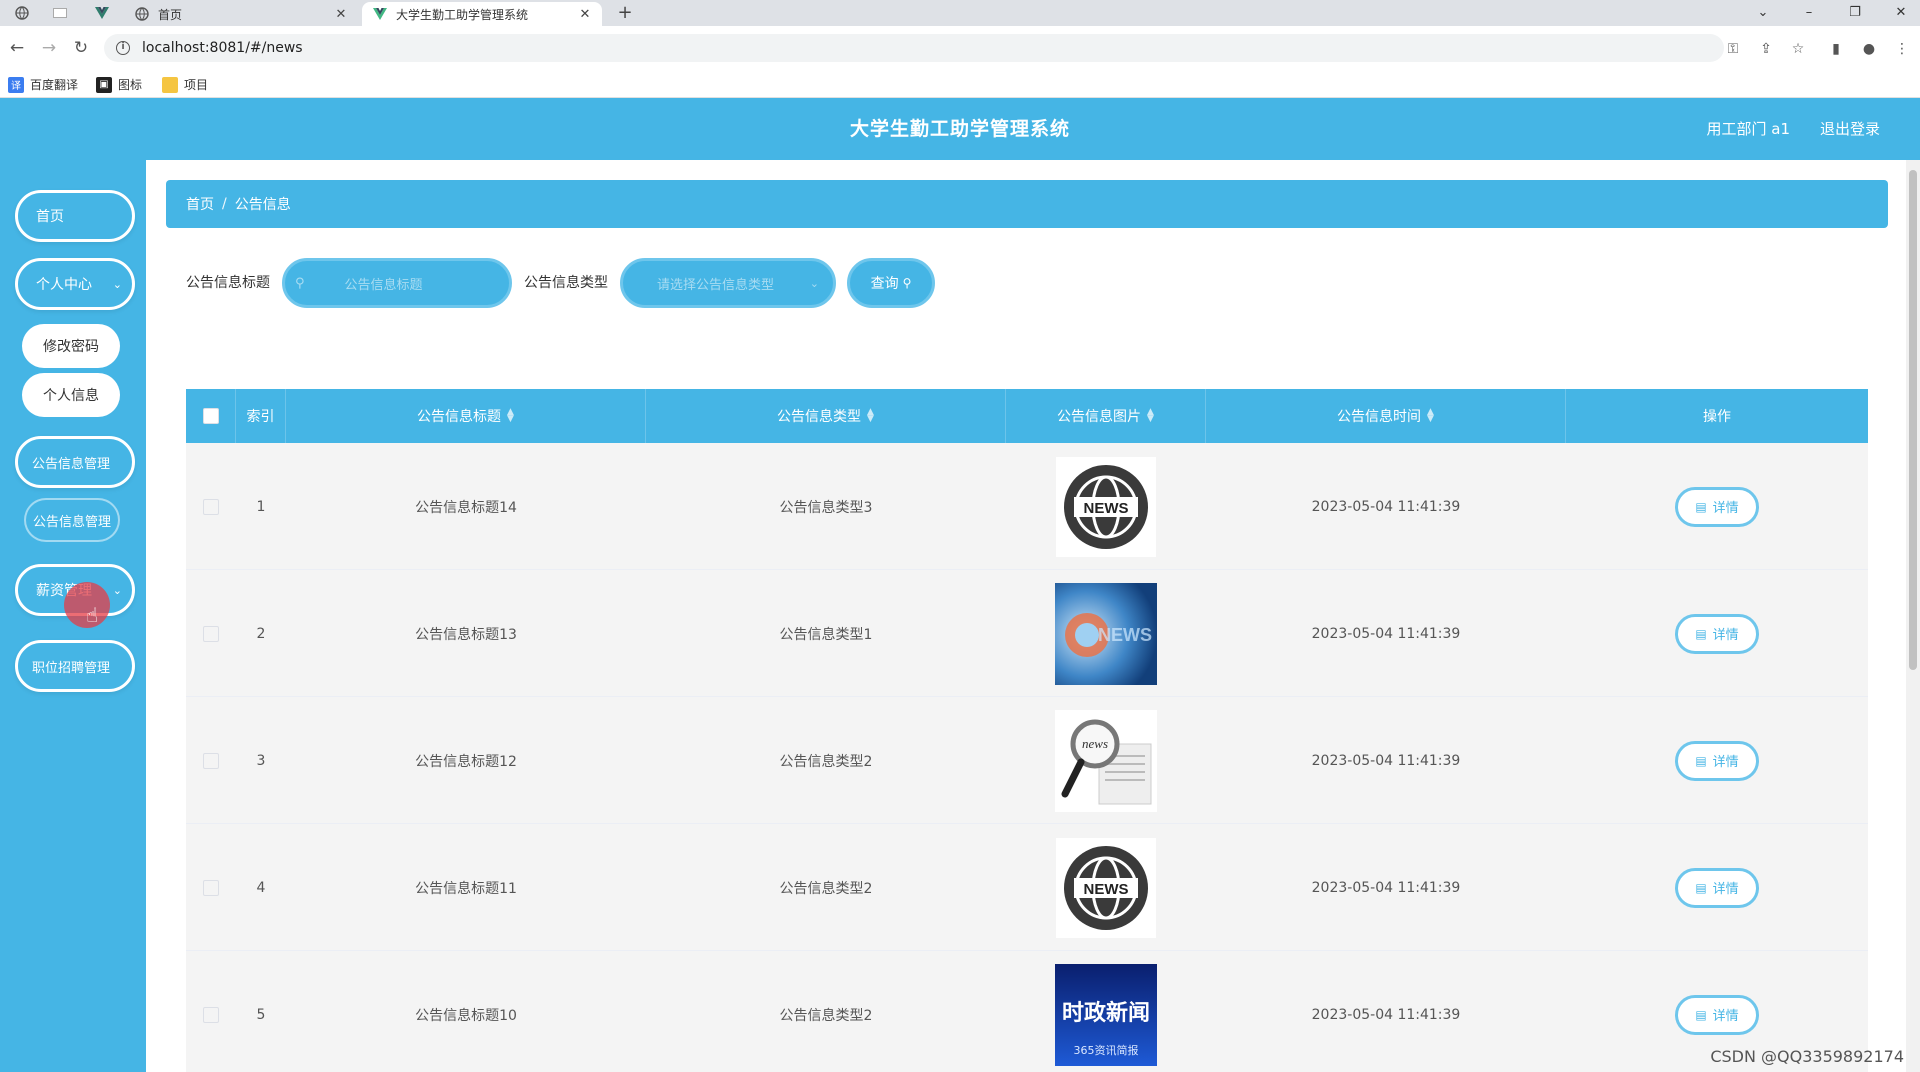 The width and height of the screenshot is (1920, 1072). I want to click on tab-active: 大学生勤工助学管理系统 ✕, so click(482, 14).